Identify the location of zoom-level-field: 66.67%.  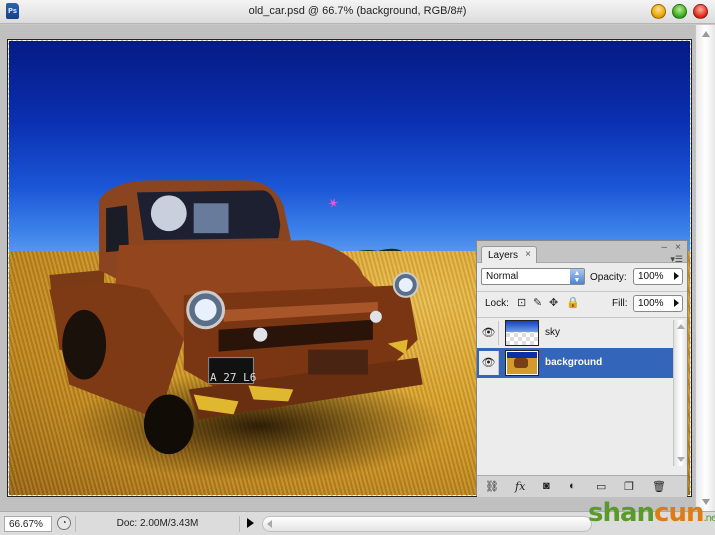
(28, 524).